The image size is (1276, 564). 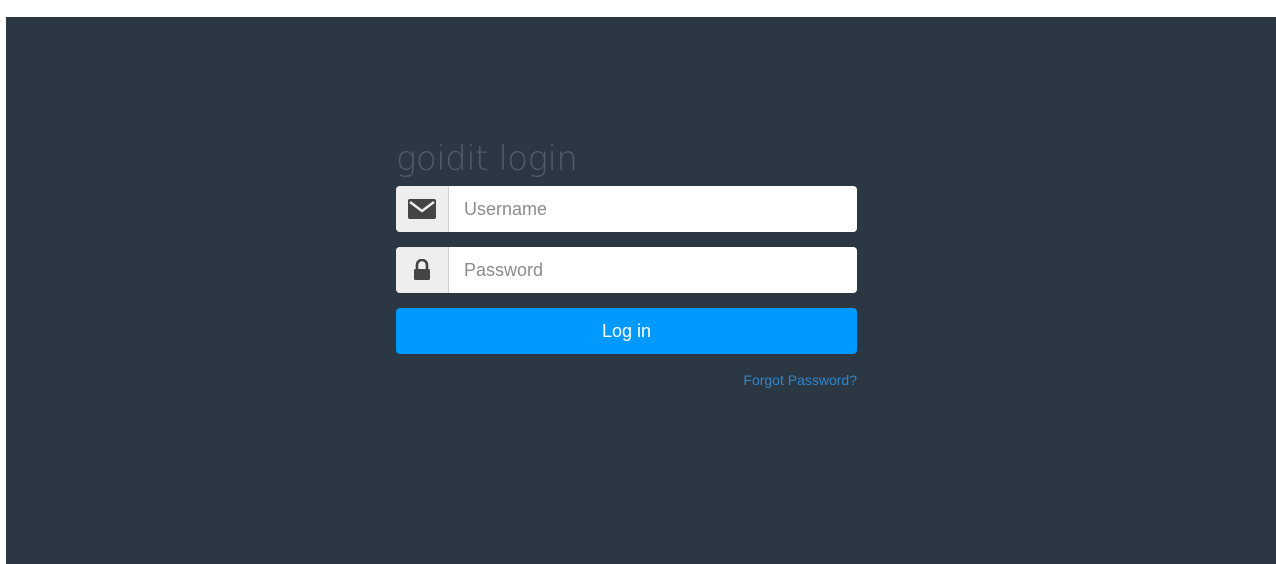 I want to click on forgot-password-link: Forgot Password?, so click(x=626, y=380).